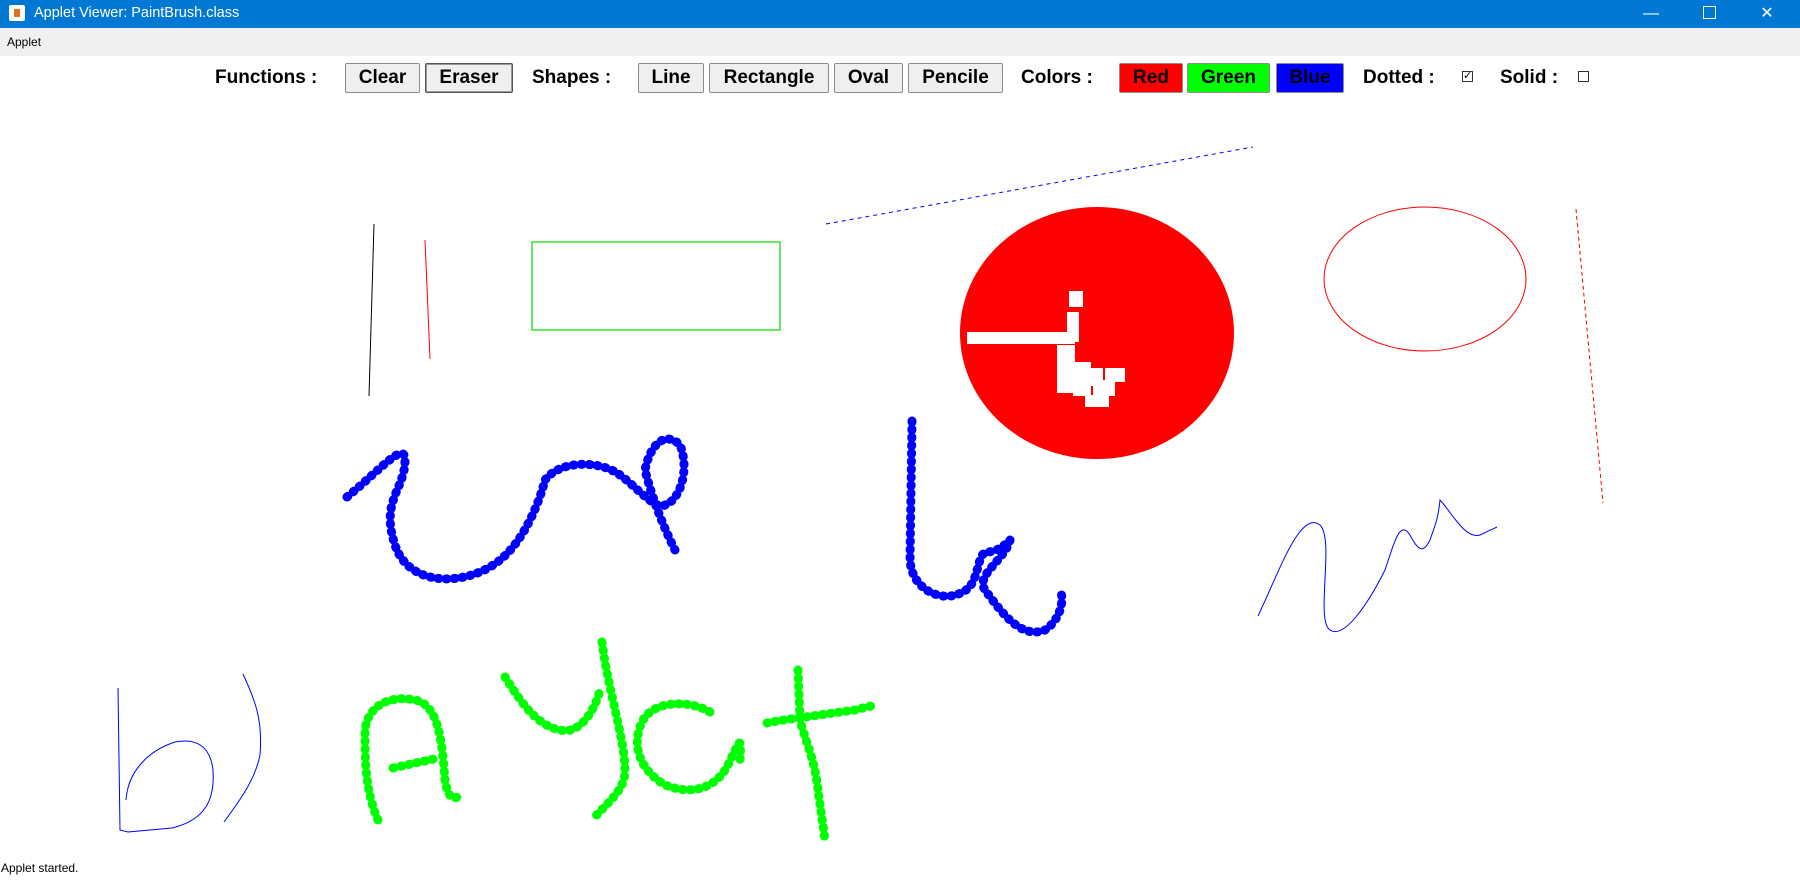 This screenshot has width=1800, height=881. I want to click on green-color-button: Green, so click(1228, 78).